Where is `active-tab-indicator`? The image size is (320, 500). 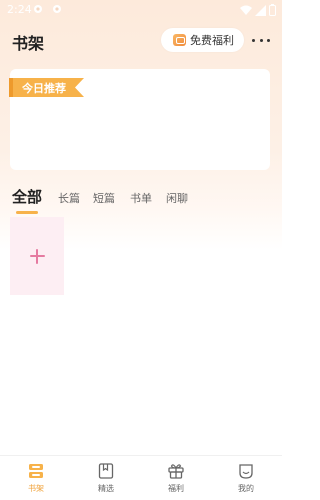 active-tab-indicator is located at coordinates (27, 212).